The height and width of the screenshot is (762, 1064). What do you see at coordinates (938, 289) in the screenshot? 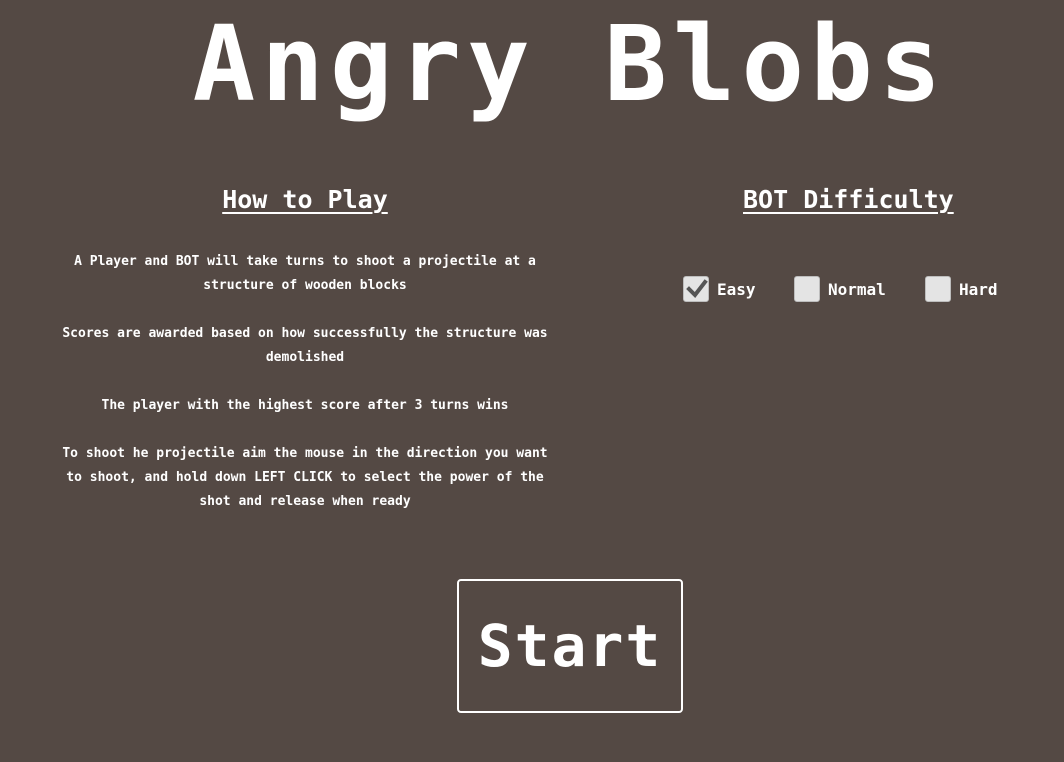
I see `hard-checkbox` at bounding box center [938, 289].